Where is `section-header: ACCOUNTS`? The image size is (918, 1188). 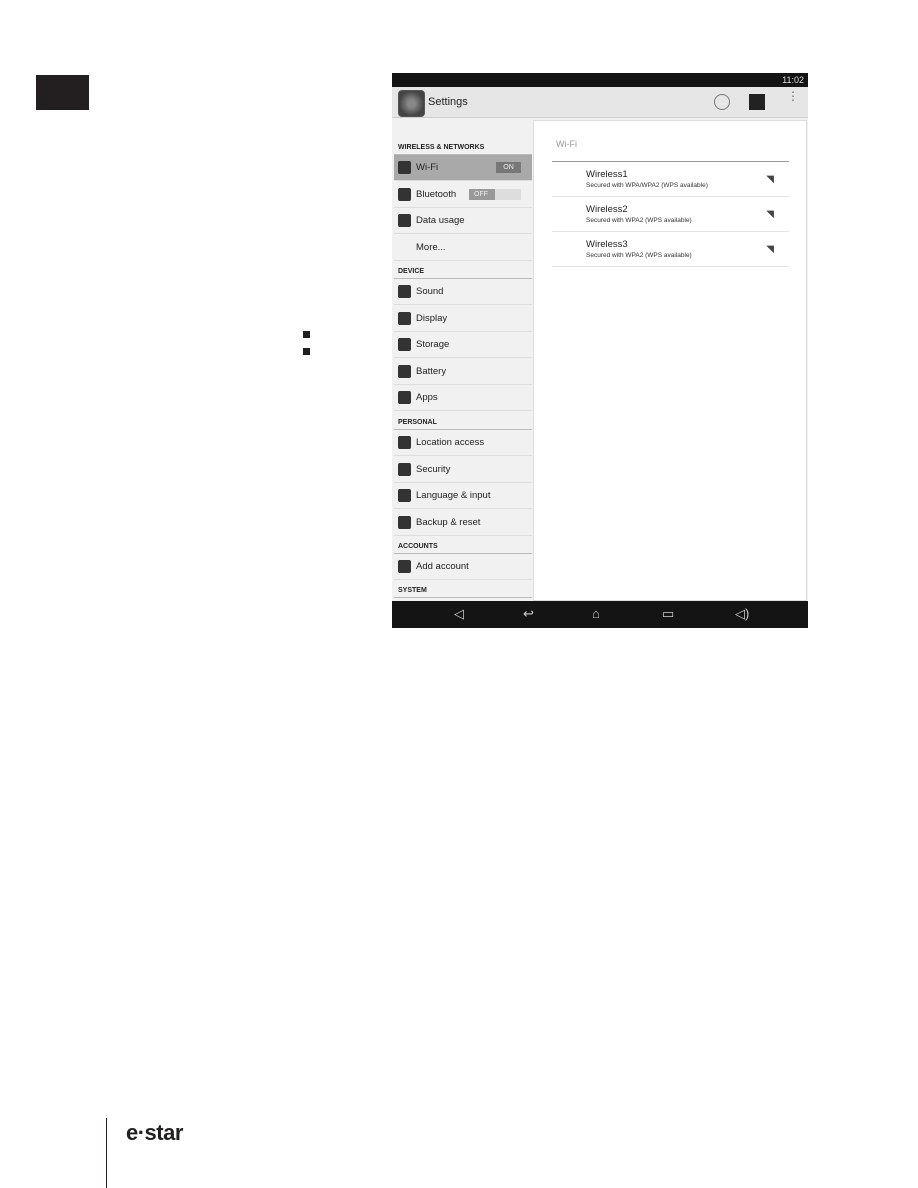 section-header: ACCOUNTS is located at coordinates (418, 546).